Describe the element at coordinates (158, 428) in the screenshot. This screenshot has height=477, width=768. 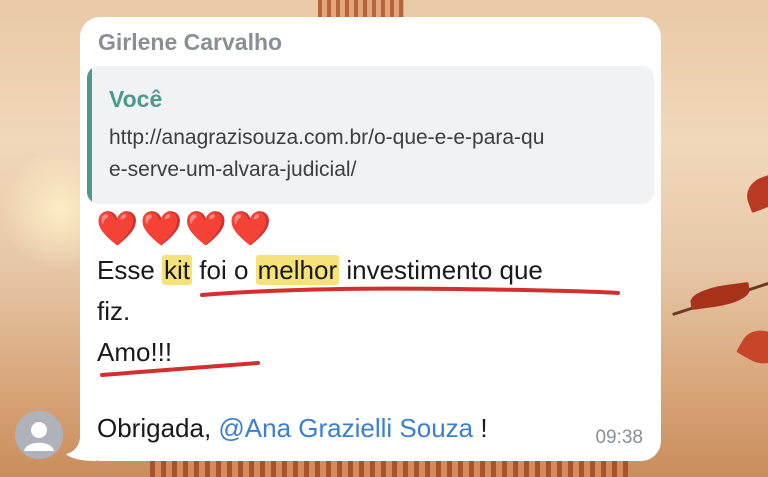
I see `message-text: Obrigada,` at that location.